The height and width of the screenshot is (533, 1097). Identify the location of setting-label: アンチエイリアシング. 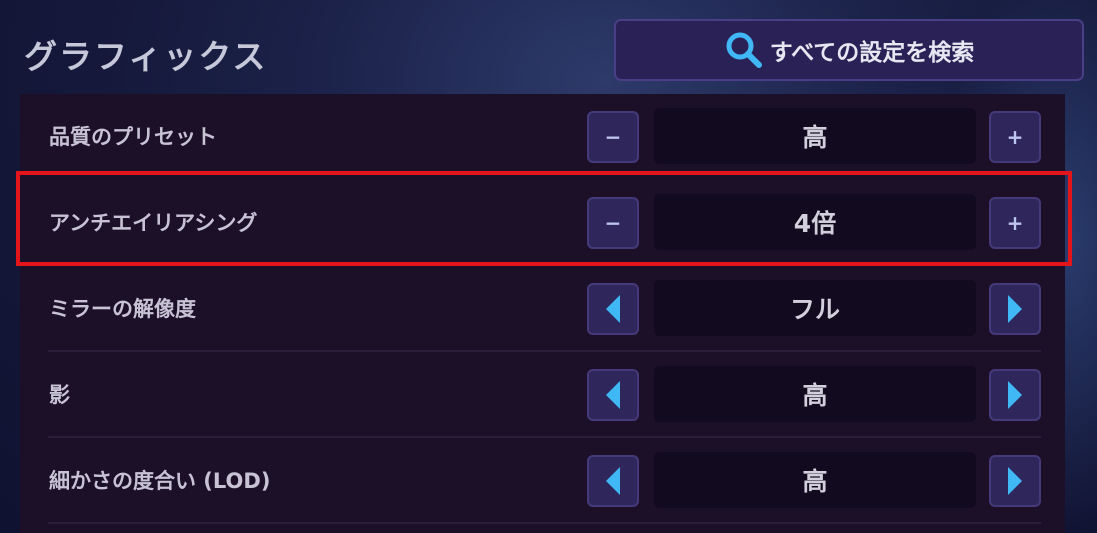
(153, 223).